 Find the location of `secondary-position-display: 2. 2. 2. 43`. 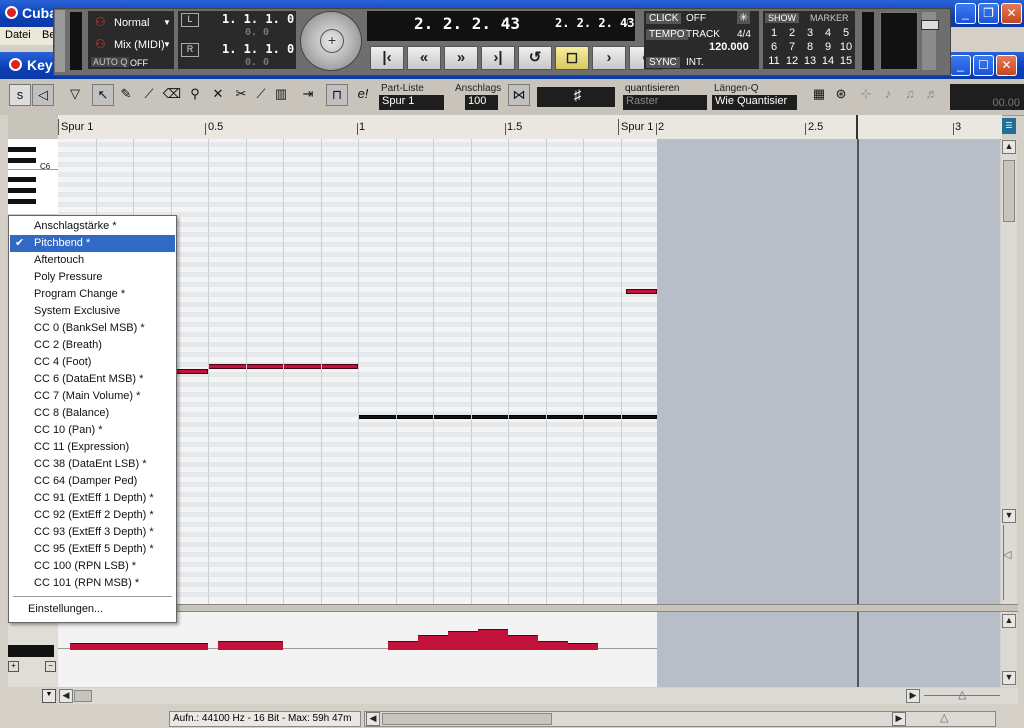

secondary-position-display: 2. 2. 2. 43 is located at coordinates (594, 23).